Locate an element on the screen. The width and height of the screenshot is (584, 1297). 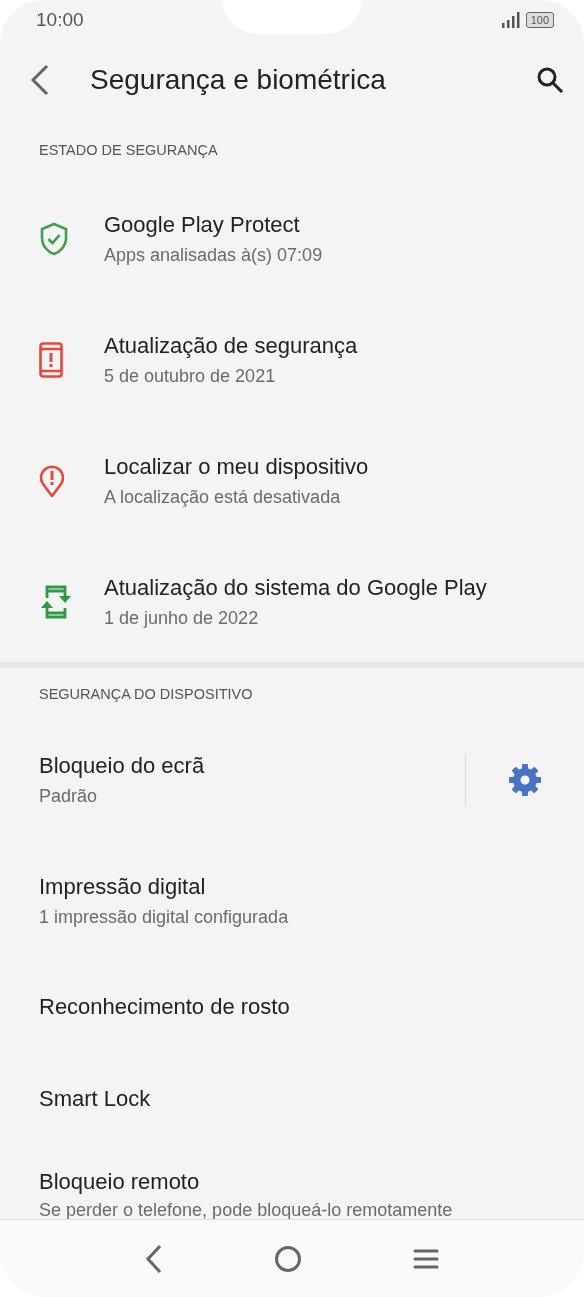
item-title: Bloqueio remoto is located at coordinates (120, 1182).